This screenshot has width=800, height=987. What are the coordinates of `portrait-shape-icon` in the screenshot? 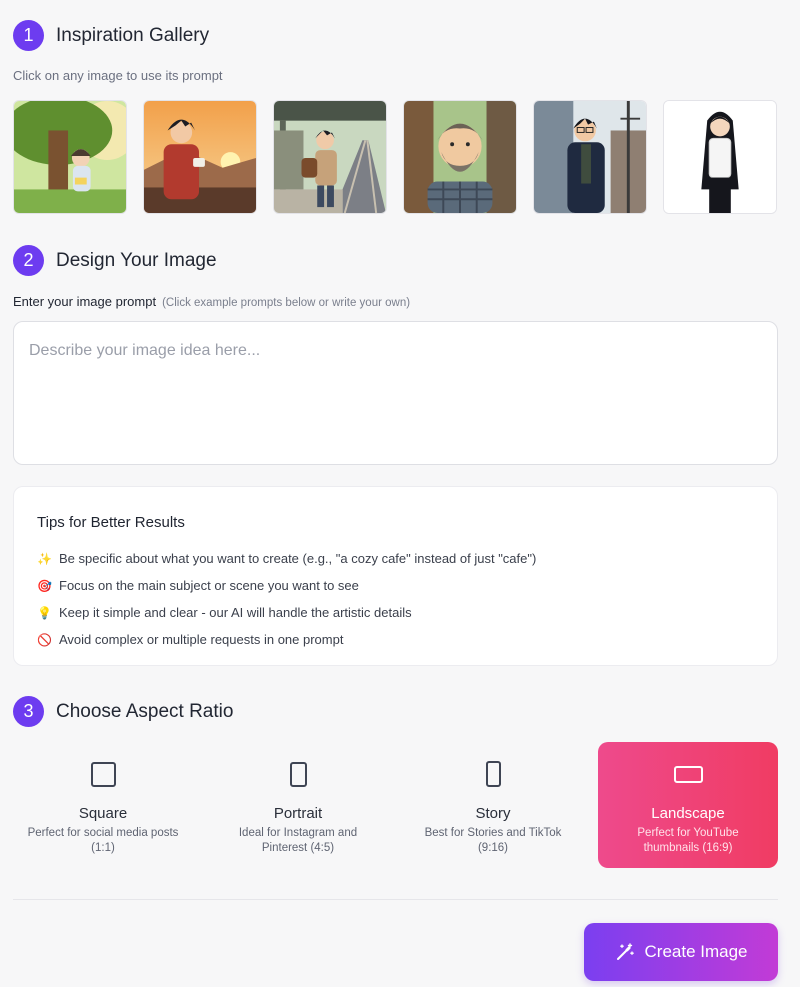 It's located at (298, 774).